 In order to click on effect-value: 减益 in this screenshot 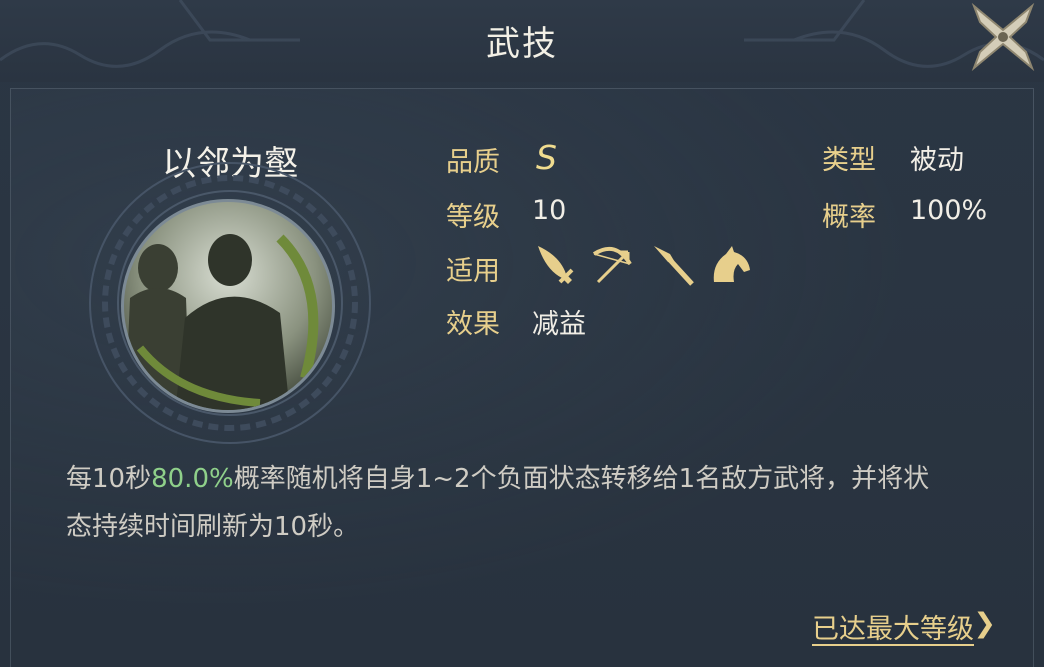, I will do `click(559, 324)`.